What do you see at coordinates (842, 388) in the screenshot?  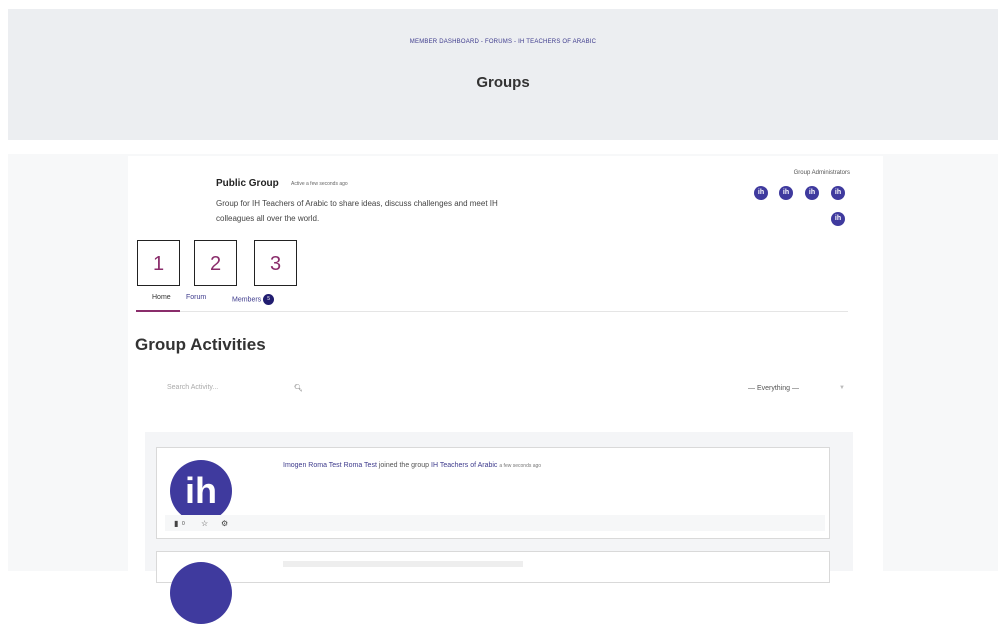 I see `chevron-down-icon: ▼` at bounding box center [842, 388].